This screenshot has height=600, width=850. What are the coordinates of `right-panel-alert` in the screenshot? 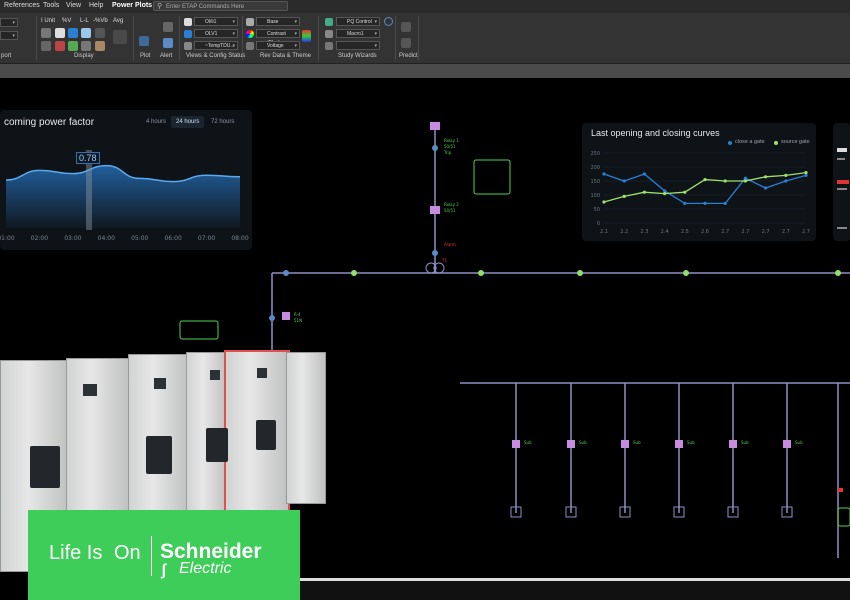 It's located at (843, 182).